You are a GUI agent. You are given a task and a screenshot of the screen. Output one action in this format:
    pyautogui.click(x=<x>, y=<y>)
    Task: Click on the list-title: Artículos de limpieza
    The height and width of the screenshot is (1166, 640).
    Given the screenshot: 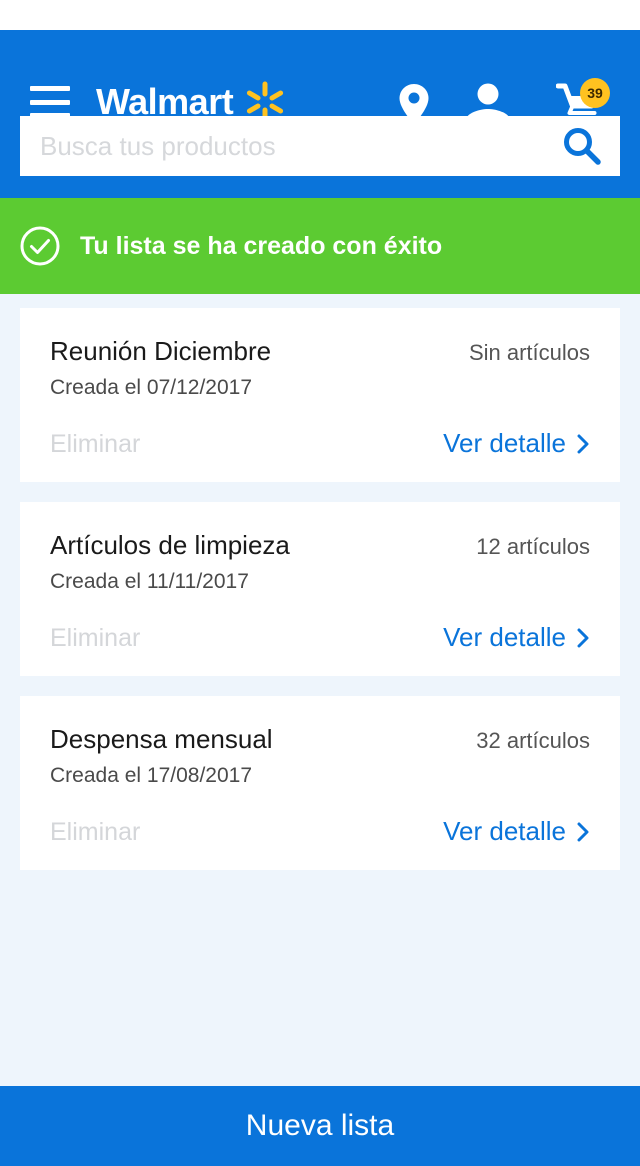 What is the action you would take?
    pyautogui.click(x=170, y=545)
    